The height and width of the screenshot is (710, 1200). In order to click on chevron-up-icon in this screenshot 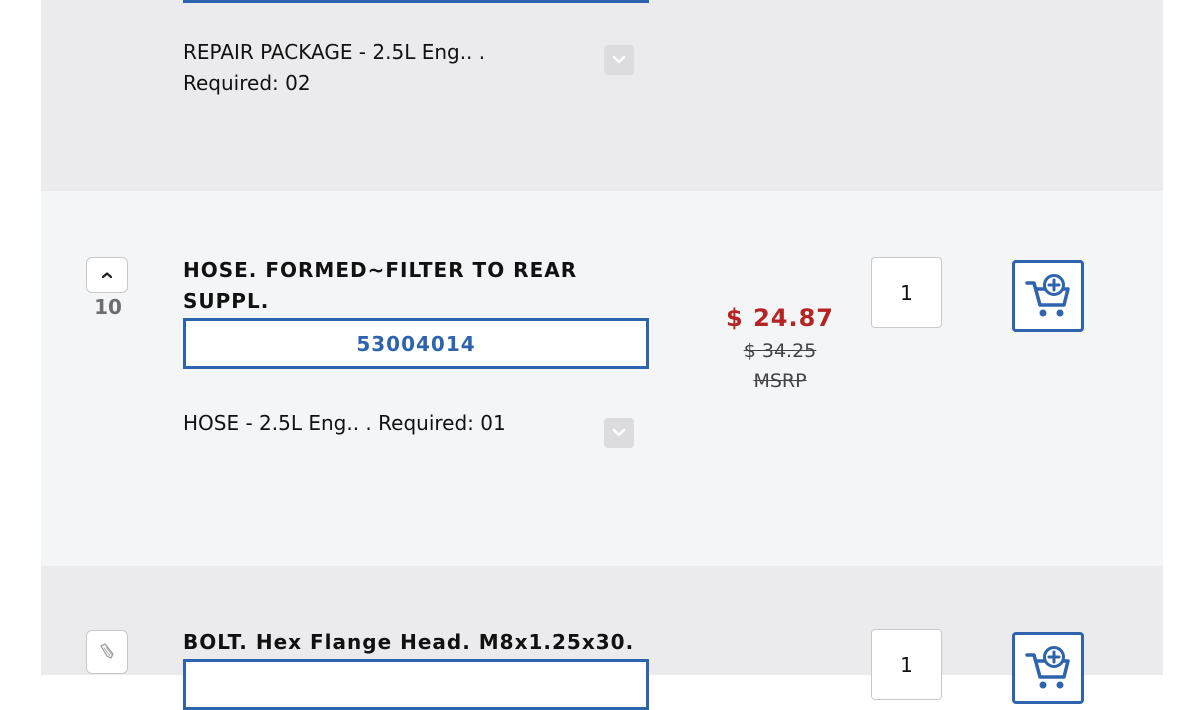, I will do `click(107, 275)`.